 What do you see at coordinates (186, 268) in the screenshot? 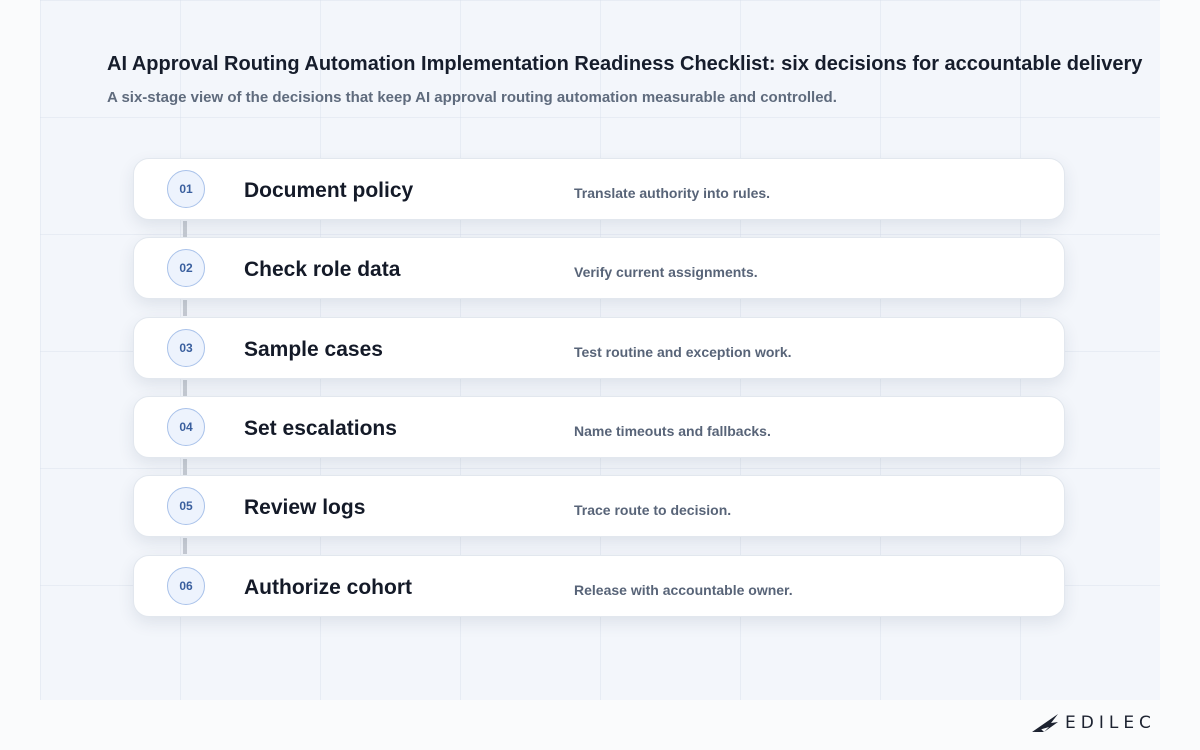
I see `step-number-badge: 02` at bounding box center [186, 268].